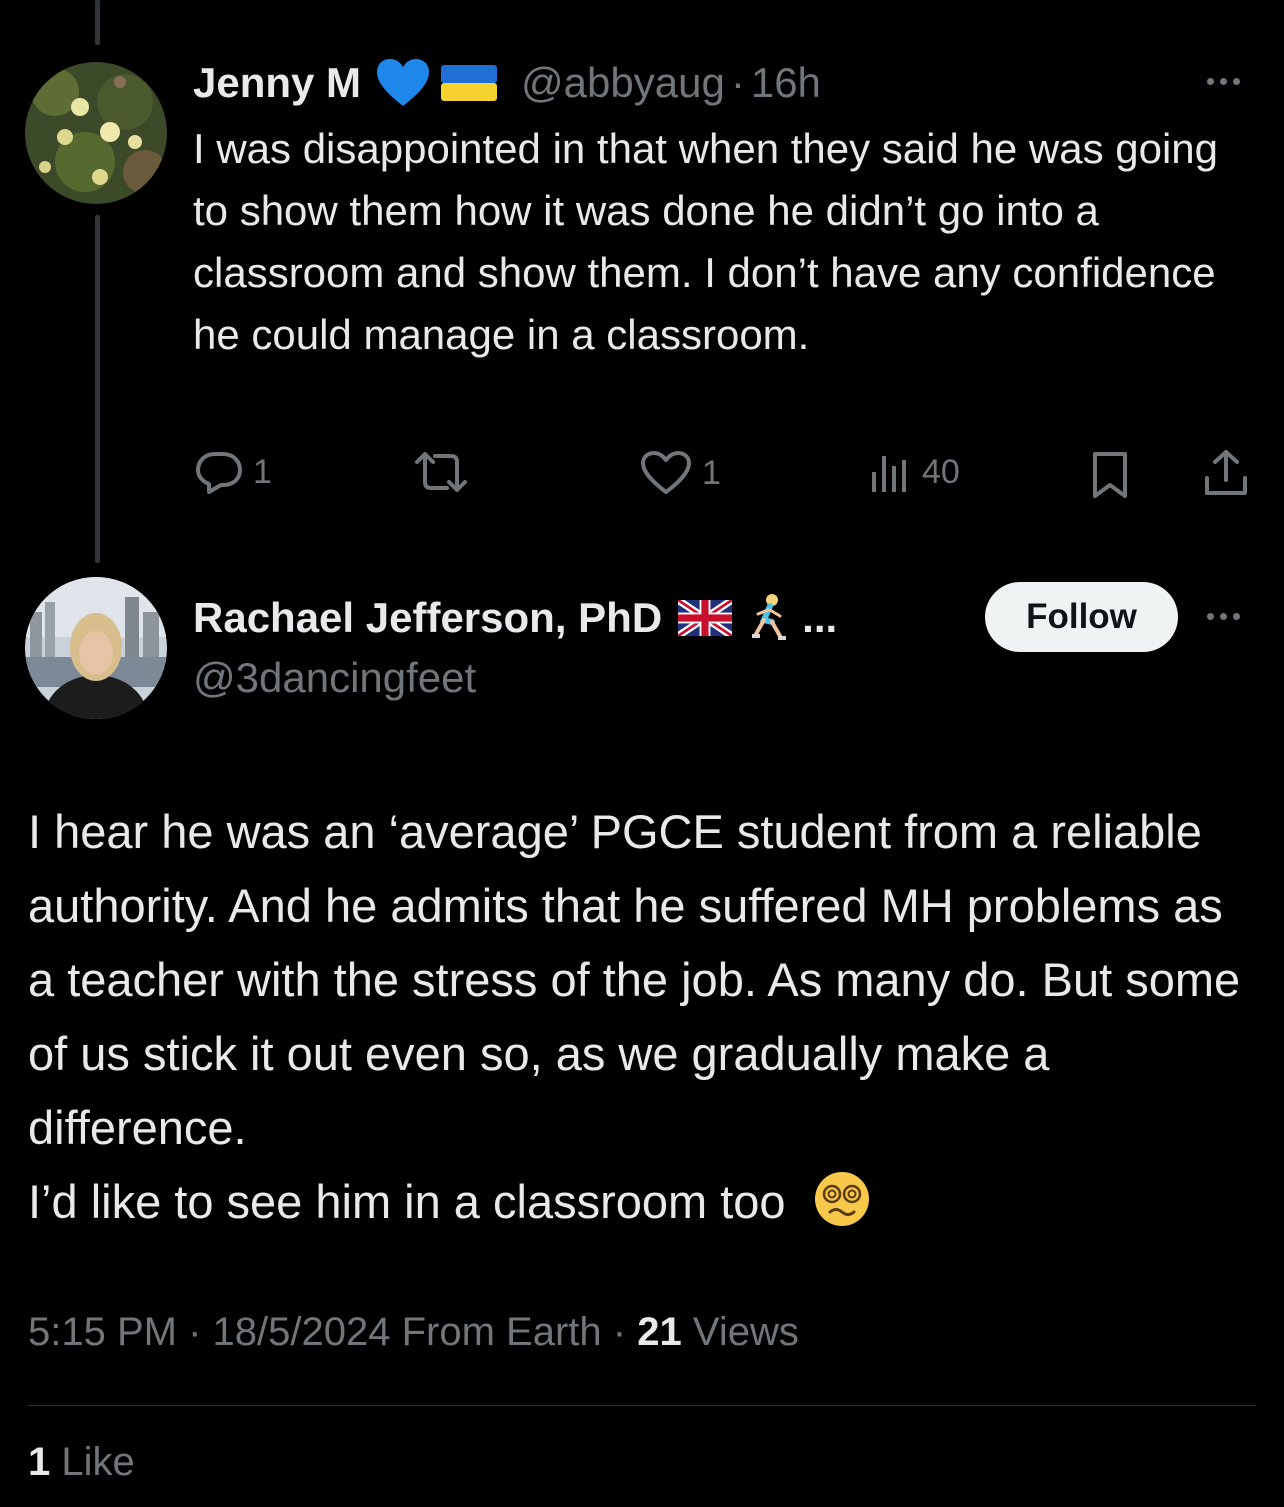 The height and width of the screenshot is (1507, 1284). I want to click on thread-line-bottom, so click(97, 389).